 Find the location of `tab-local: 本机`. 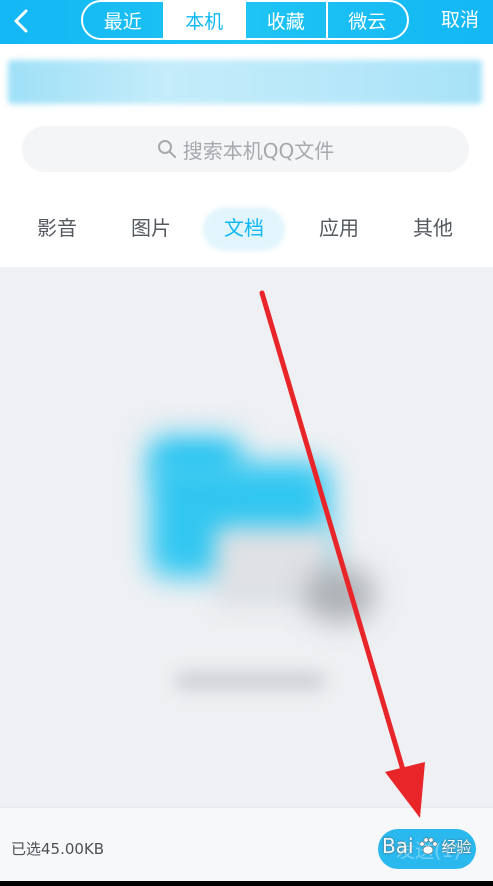

tab-local: 本机 is located at coordinates (205, 20).